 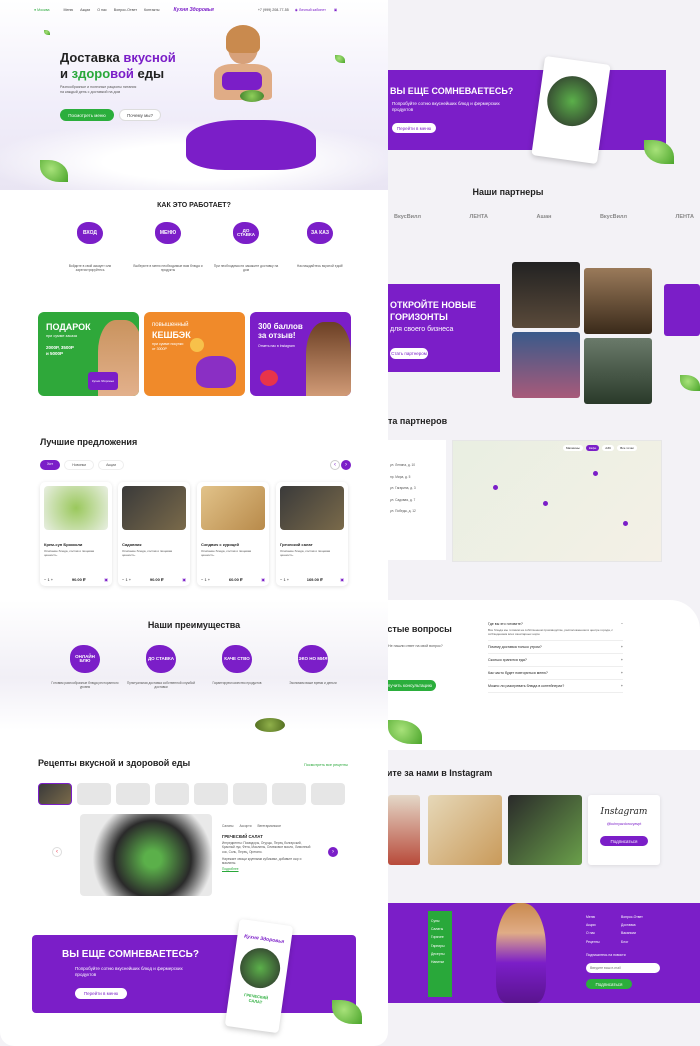 What do you see at coordinates (140, 115) in the screenshot?
I see `why-us-button: Почему мы?` at bounding box center [140, 115].